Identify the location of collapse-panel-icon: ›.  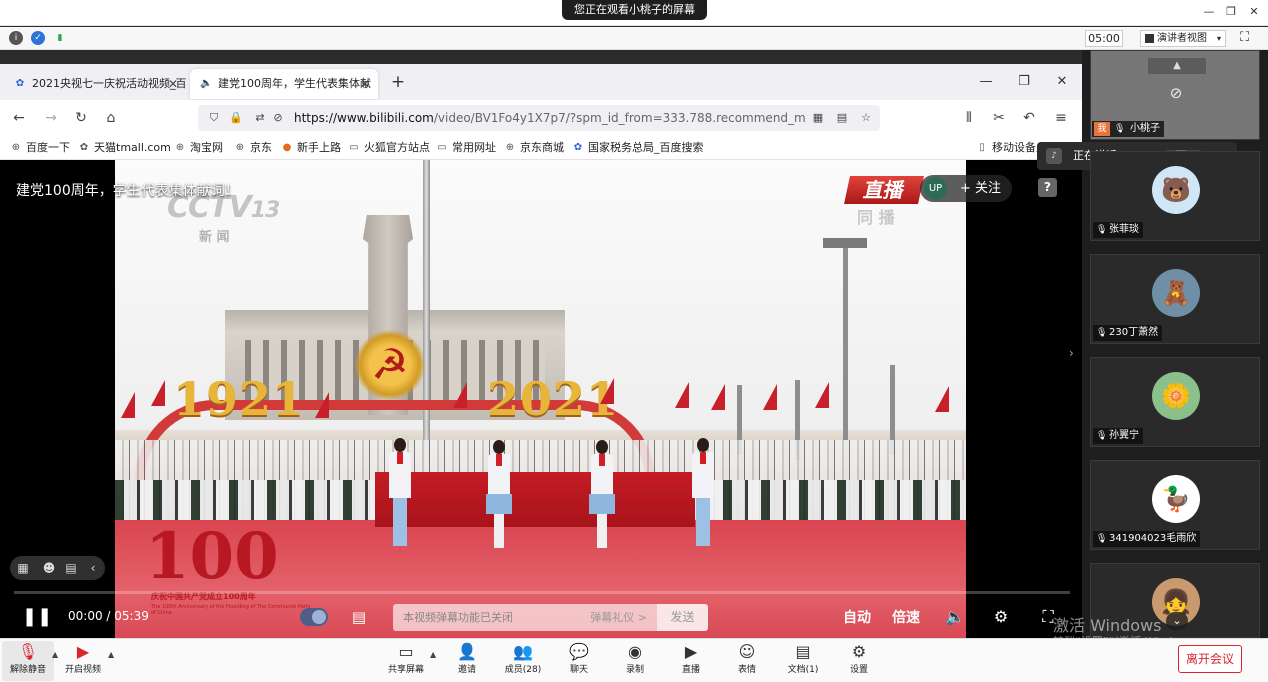
(1075, 353).